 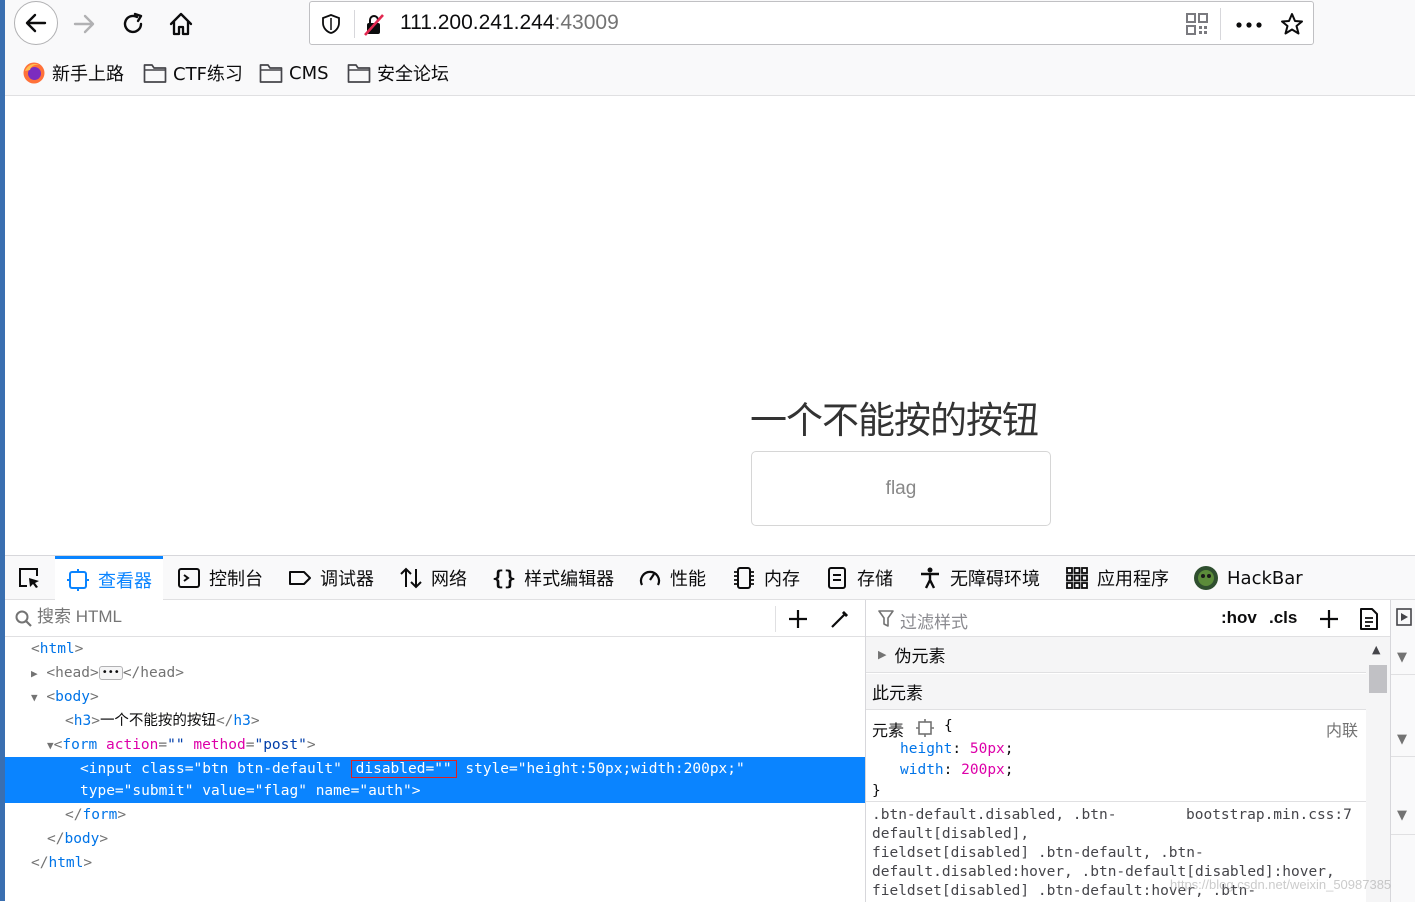 What do you see at coordinates (219, 745) in the screenshot?
I see `attr-name: method` at bounding box center [219, 745].